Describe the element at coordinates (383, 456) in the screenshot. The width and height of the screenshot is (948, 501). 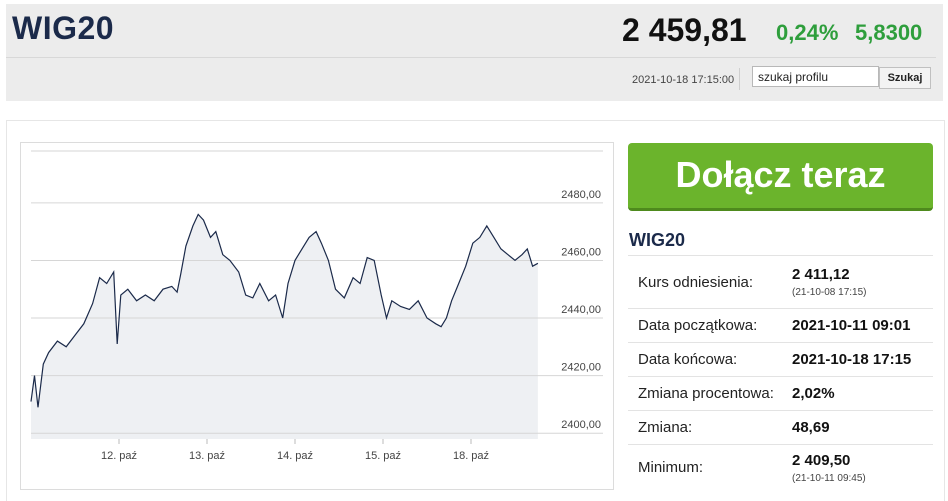
I see `chart-x-tick-label: 15. paź` at that location.